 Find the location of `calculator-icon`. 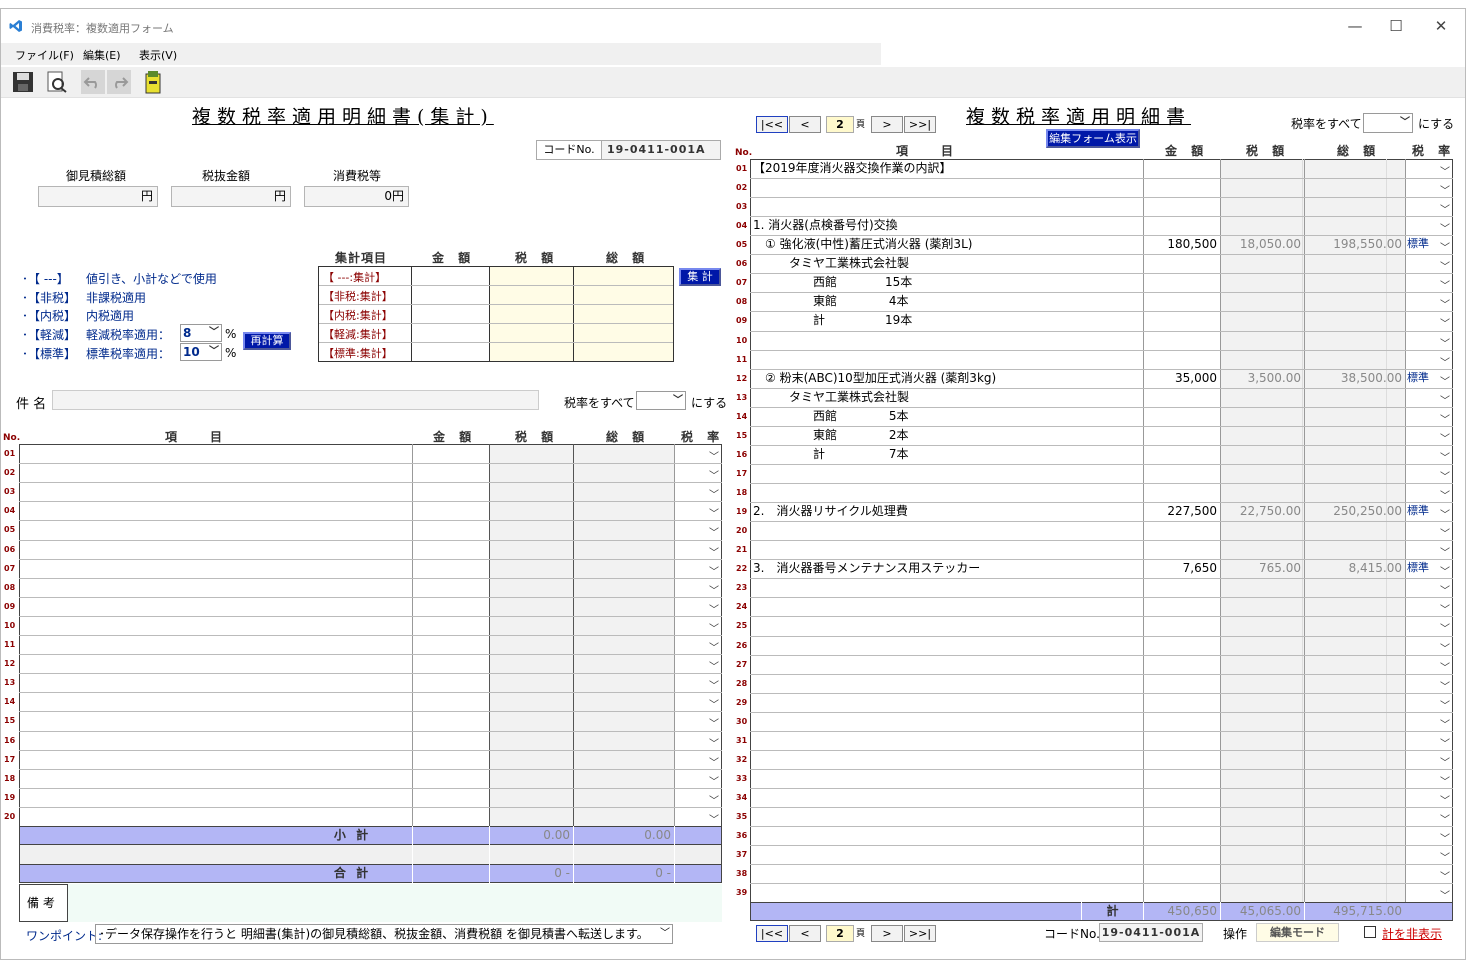

calculator-icon is located at coordinates (153, 82).